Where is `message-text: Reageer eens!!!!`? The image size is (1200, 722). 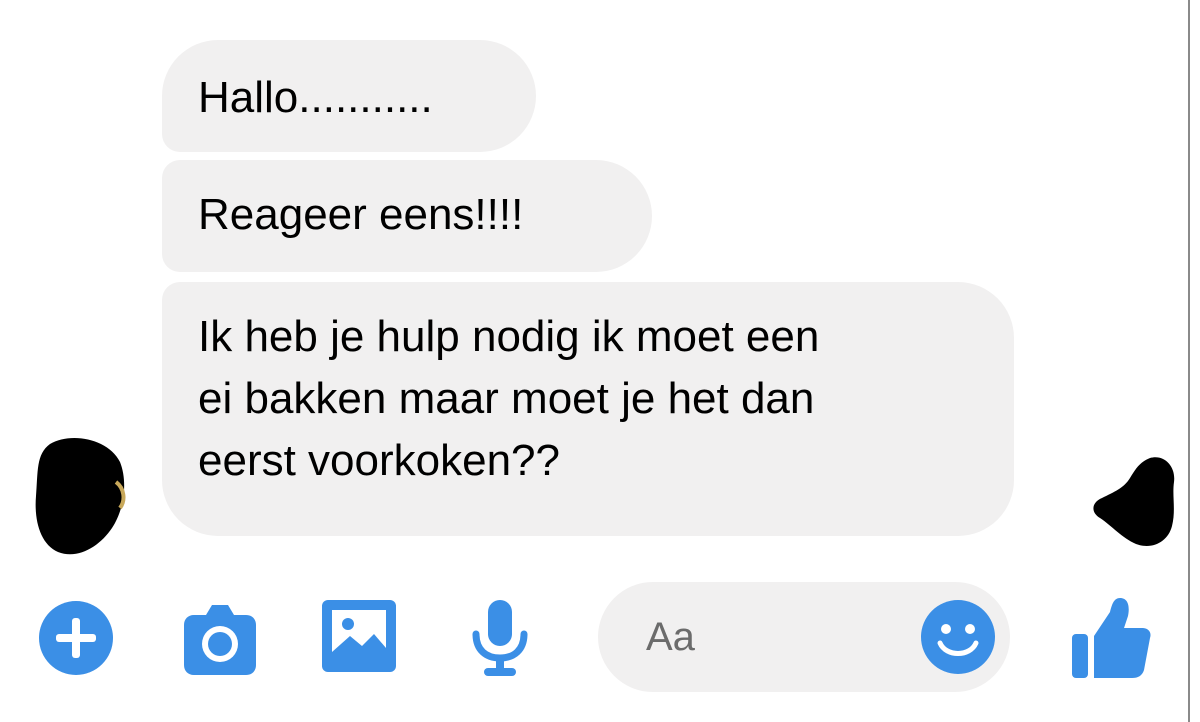 message-text: Reageer eens!!!! is located at coordinates (361, 214).